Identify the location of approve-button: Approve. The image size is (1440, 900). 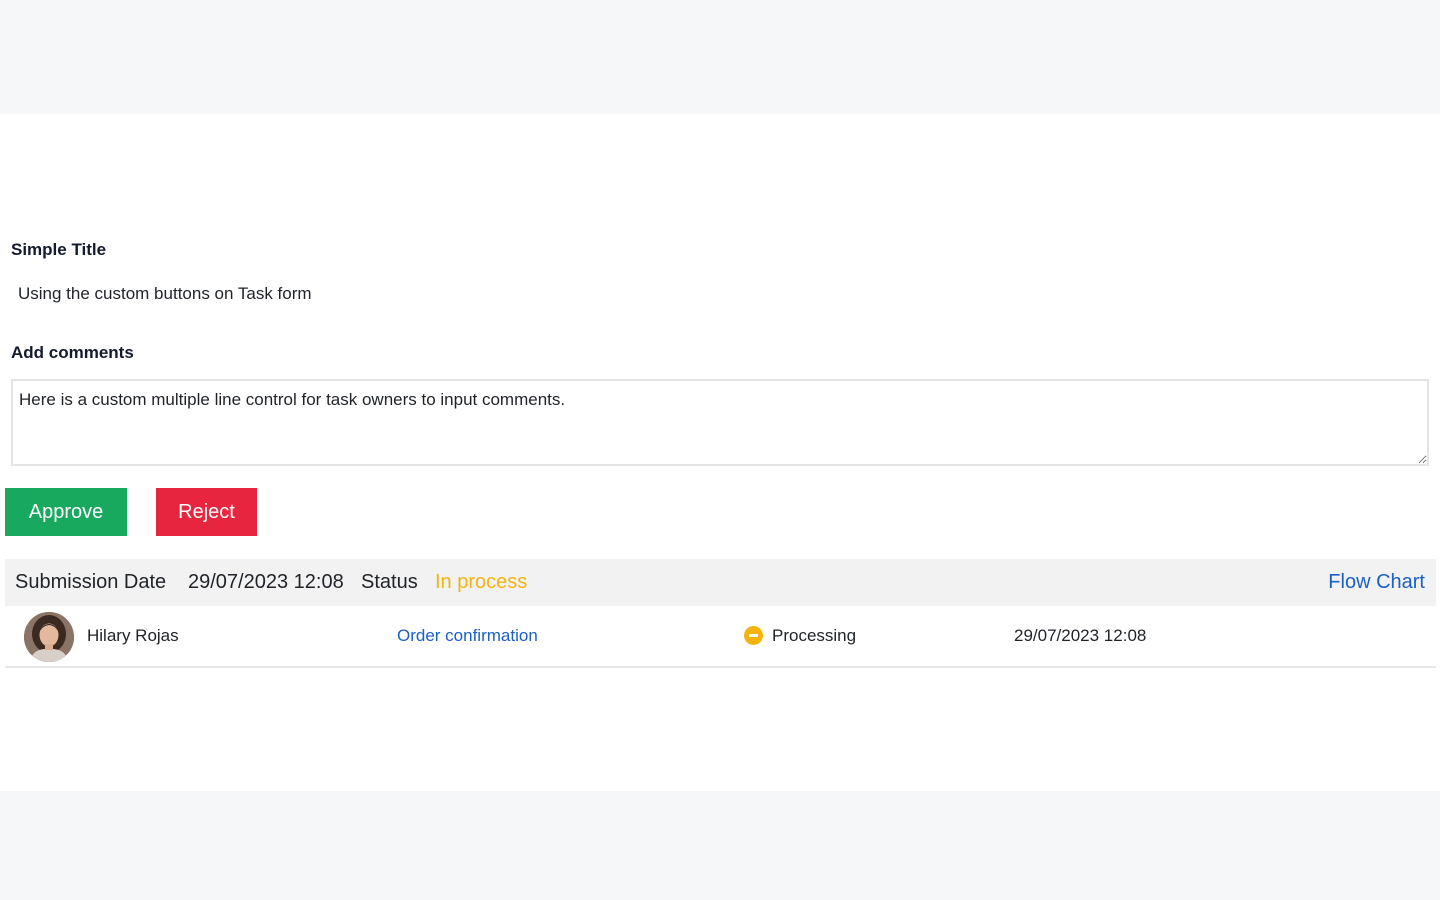
(66, 512).